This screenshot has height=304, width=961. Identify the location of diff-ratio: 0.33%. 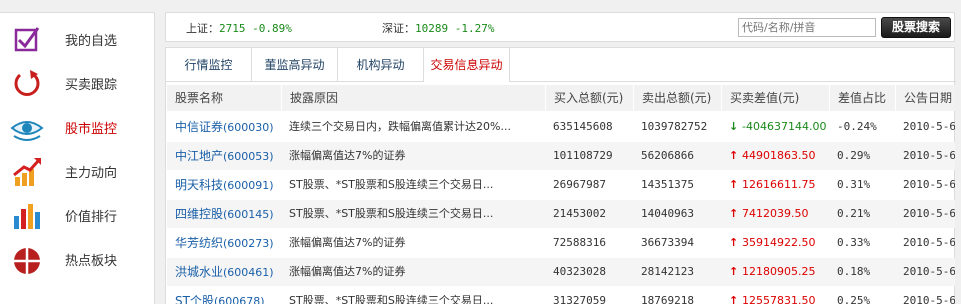
(854, 242).